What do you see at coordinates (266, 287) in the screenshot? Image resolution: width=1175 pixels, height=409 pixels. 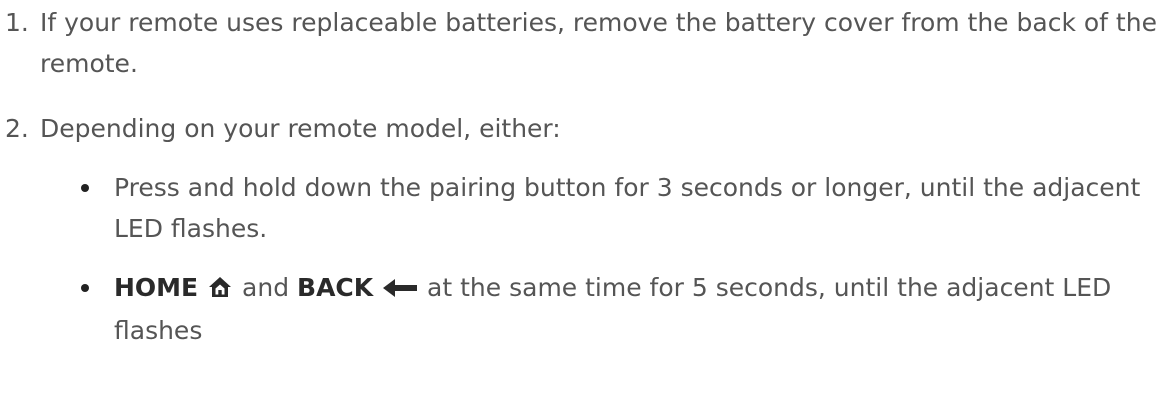 I see `and-text: and` at bounding box center [266, 287].